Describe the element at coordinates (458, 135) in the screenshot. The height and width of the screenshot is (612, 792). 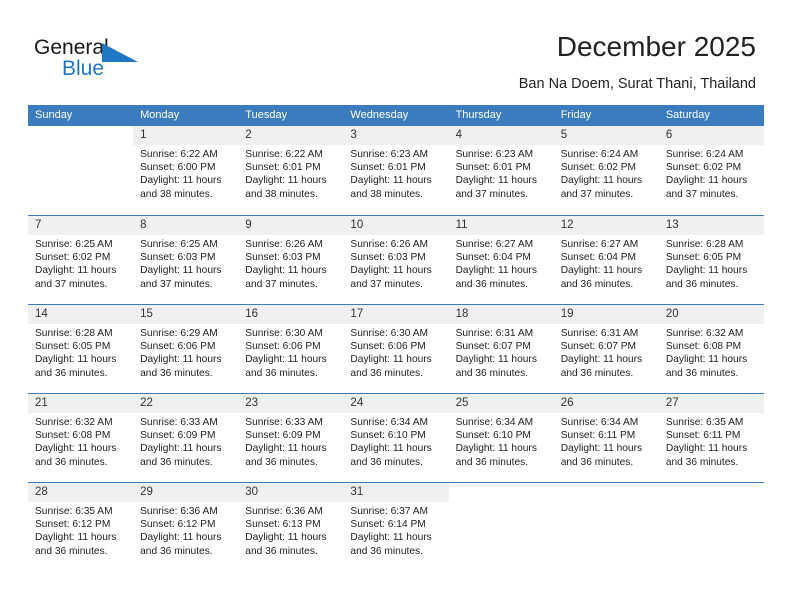
I see `day-number: 4` at that location.